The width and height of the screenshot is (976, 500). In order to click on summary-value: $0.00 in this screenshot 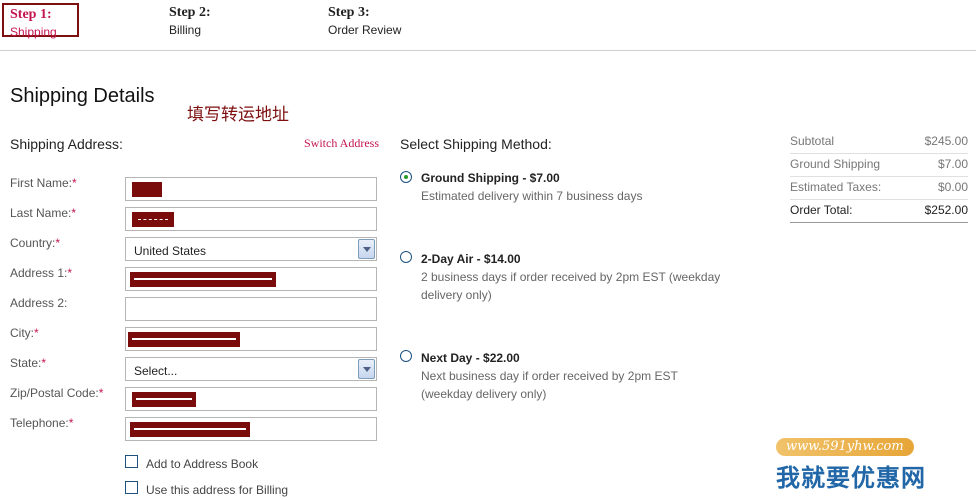, I will do `click(952, 187)`.